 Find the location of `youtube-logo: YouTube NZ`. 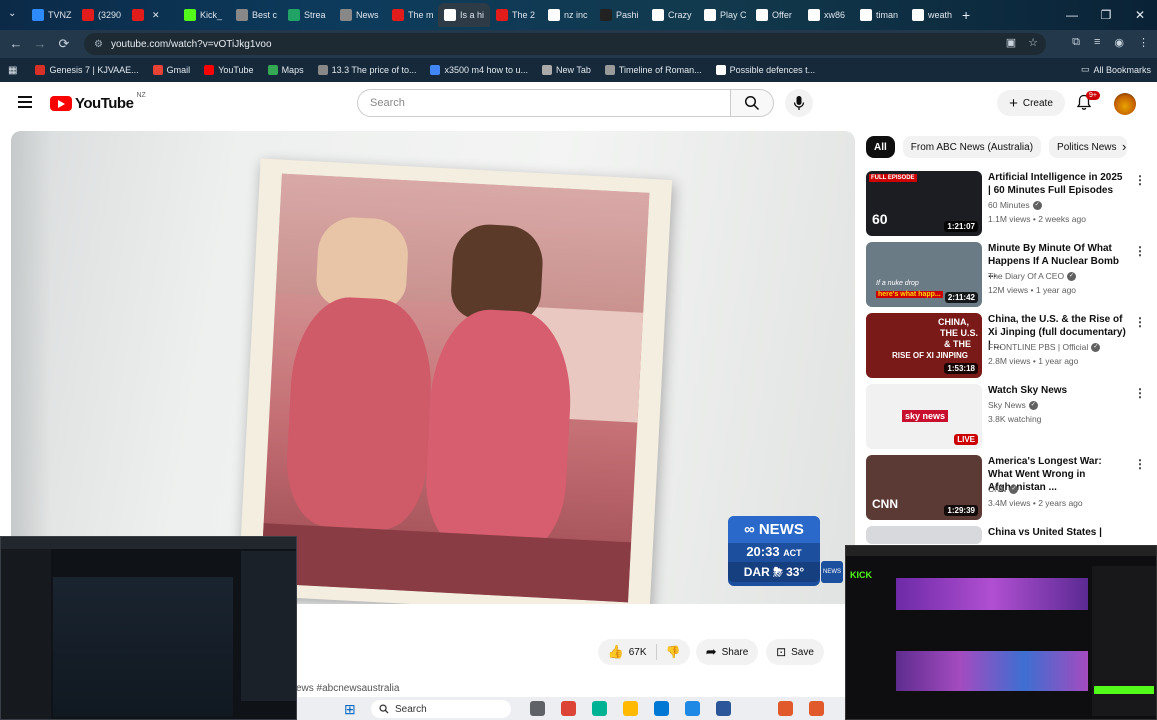

youtube-logo: YouTube NZ is located at coordinates (98, 102).